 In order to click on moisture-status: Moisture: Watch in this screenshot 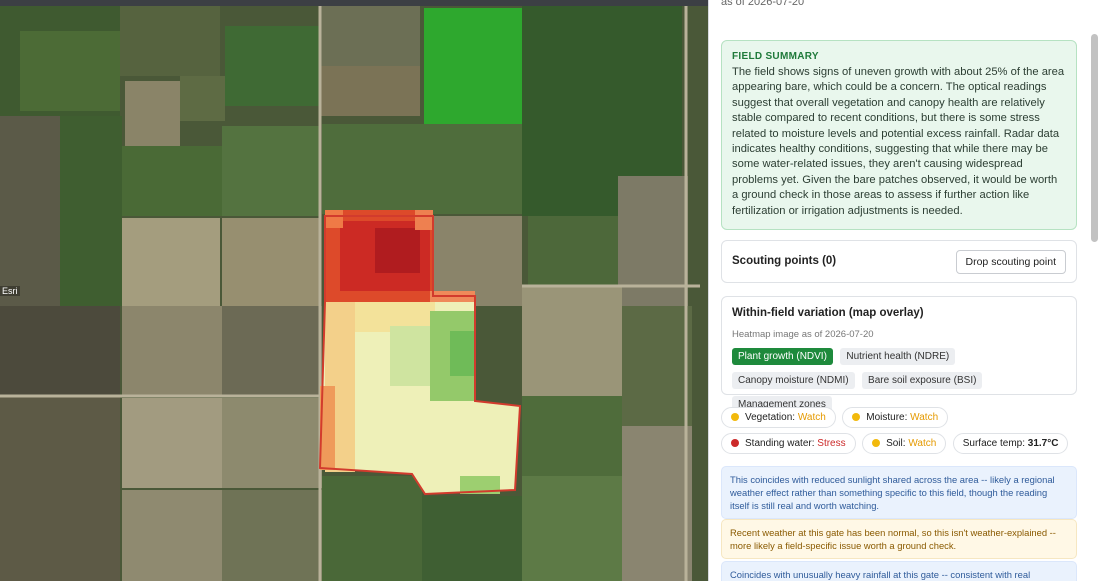, I will do `click(895, 417)`.